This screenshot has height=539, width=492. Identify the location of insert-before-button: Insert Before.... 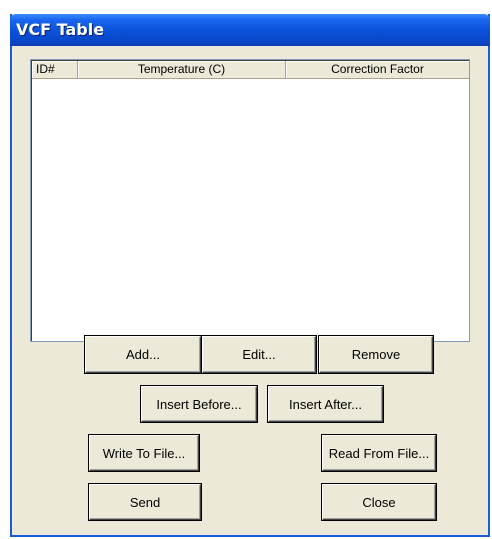
(199, 404).